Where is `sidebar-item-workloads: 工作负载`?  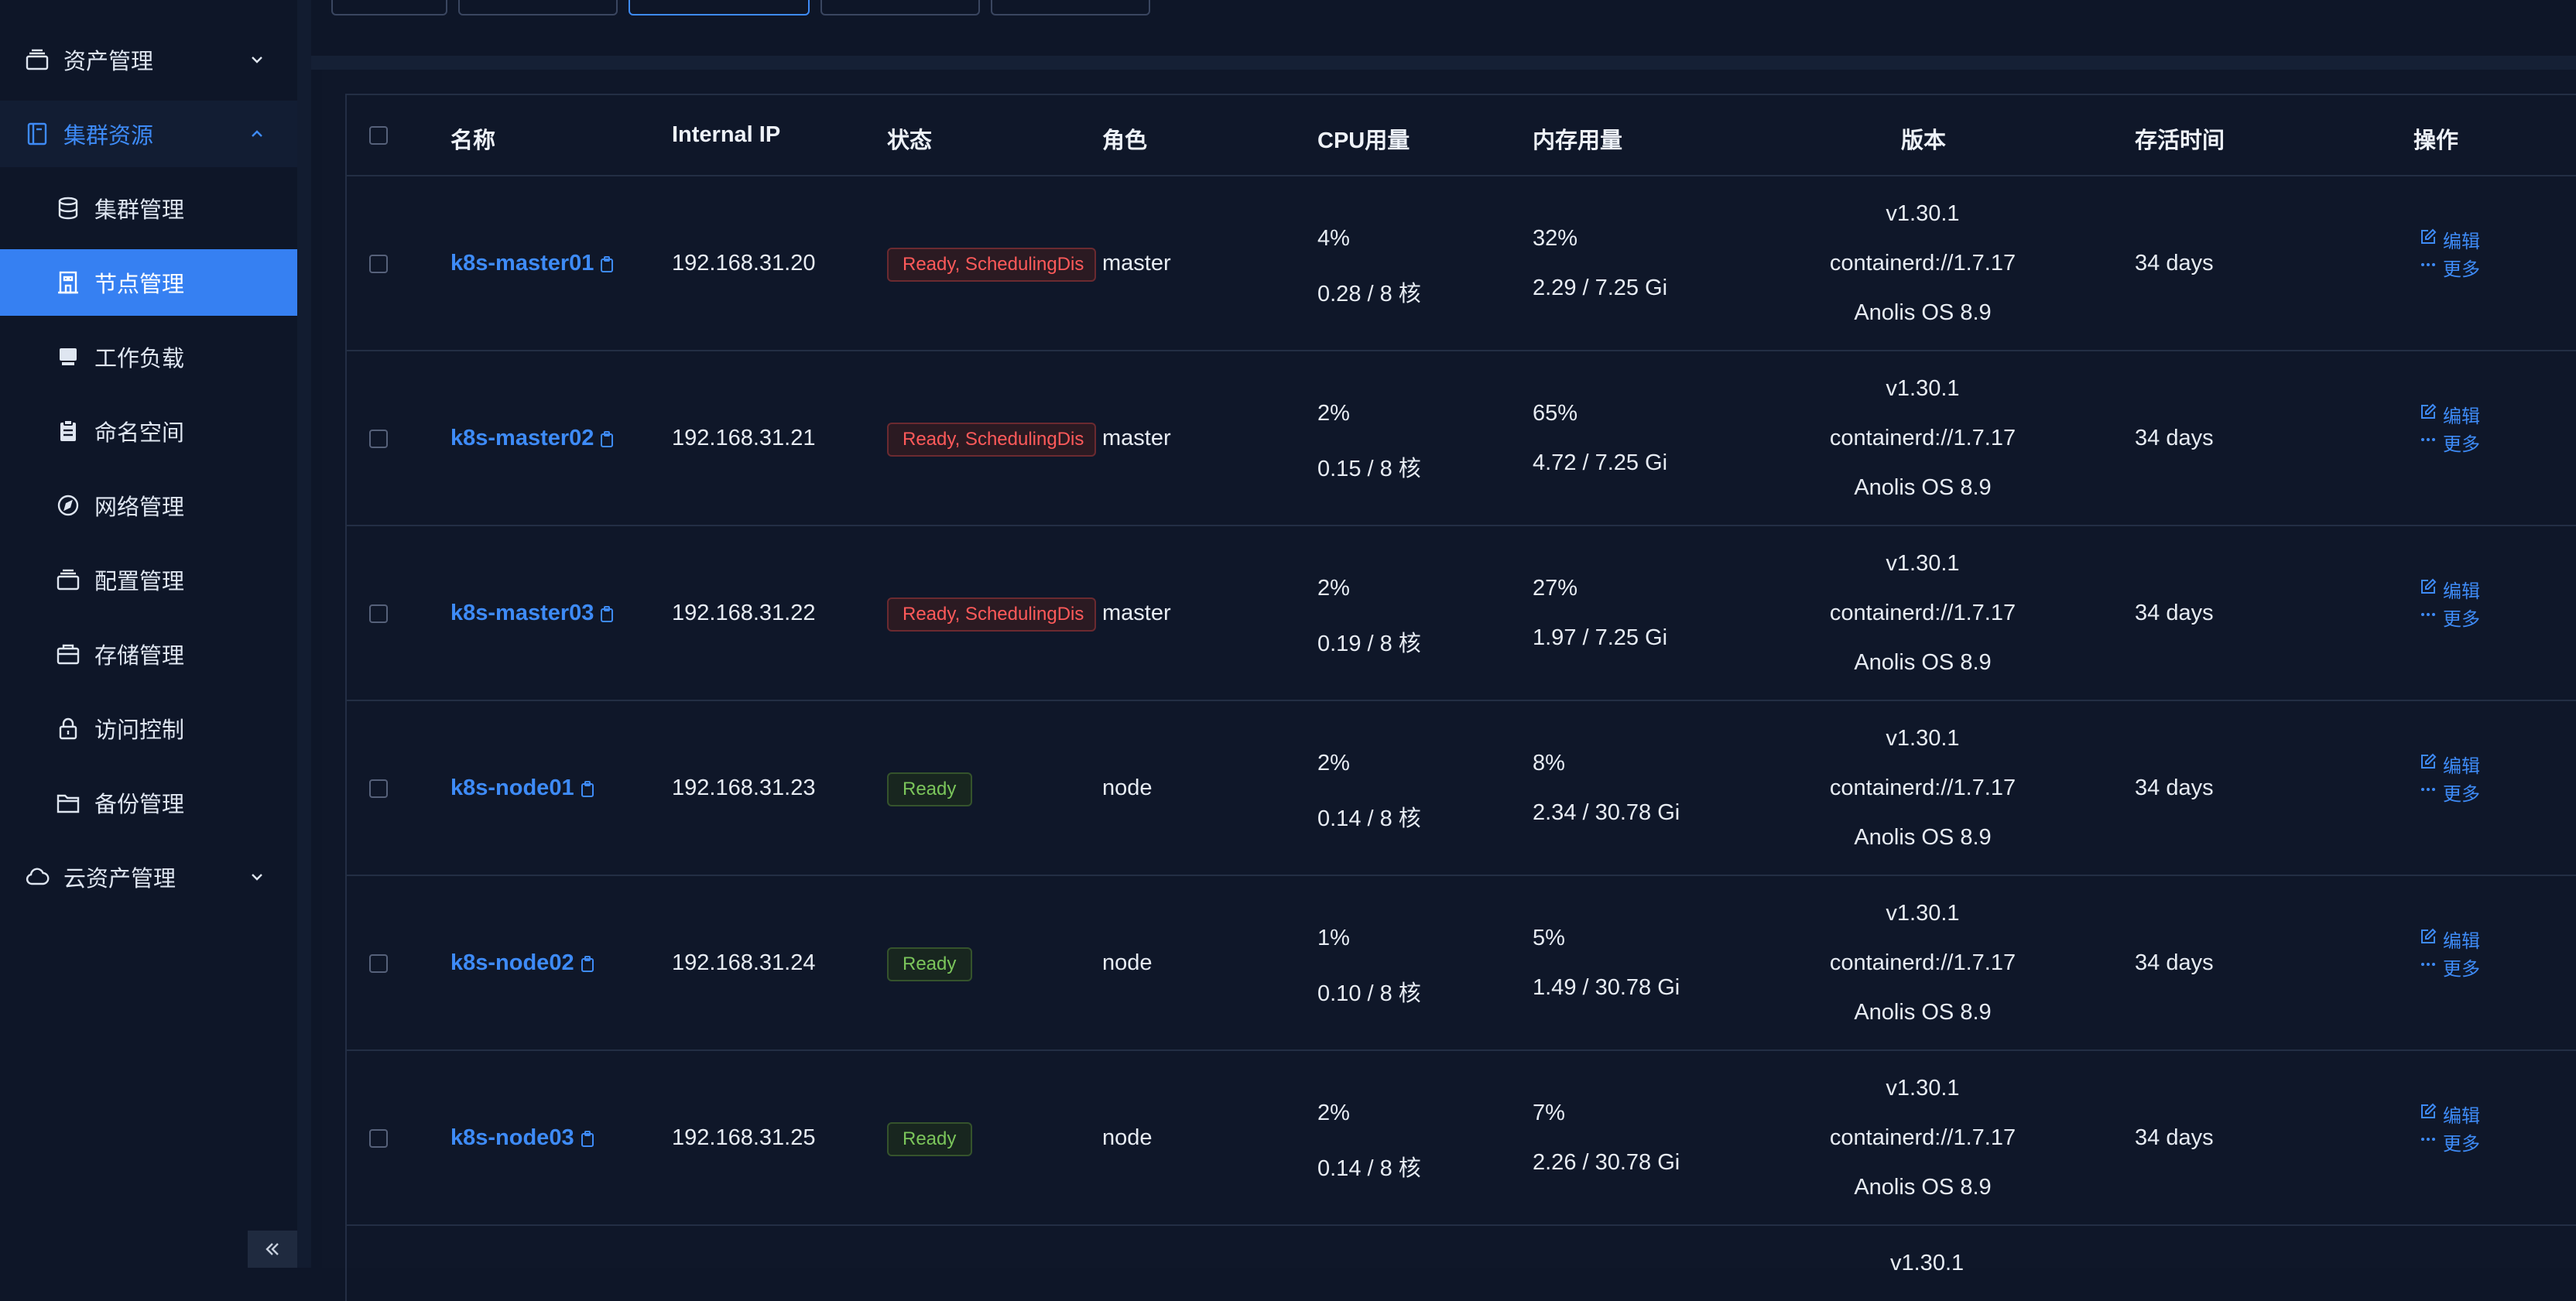 sidebar-item-workloads: 工作负载 is located at coordinates (148, 357).